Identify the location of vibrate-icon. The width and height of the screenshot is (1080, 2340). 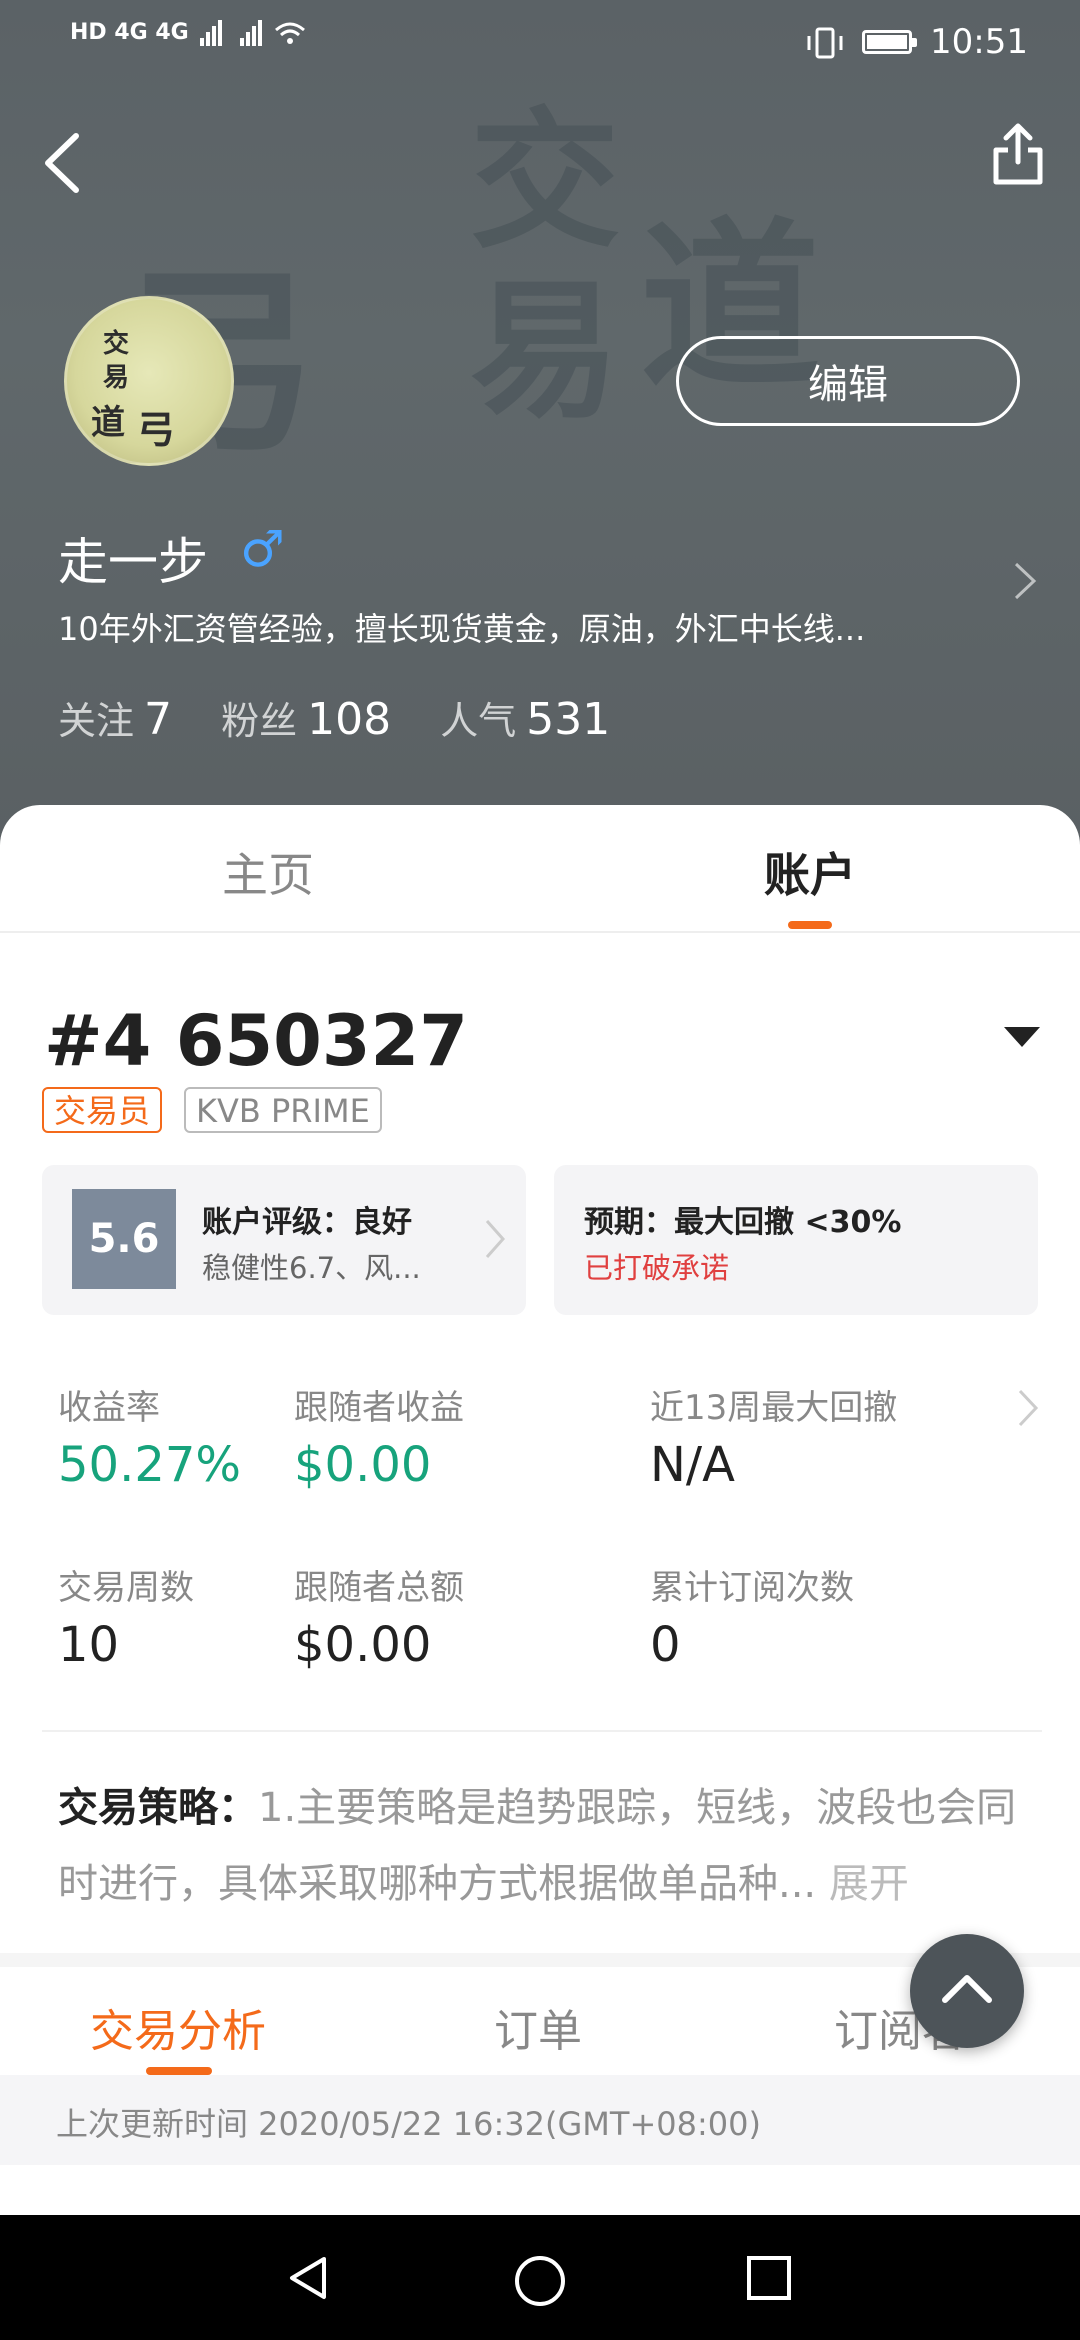
(825, 47).